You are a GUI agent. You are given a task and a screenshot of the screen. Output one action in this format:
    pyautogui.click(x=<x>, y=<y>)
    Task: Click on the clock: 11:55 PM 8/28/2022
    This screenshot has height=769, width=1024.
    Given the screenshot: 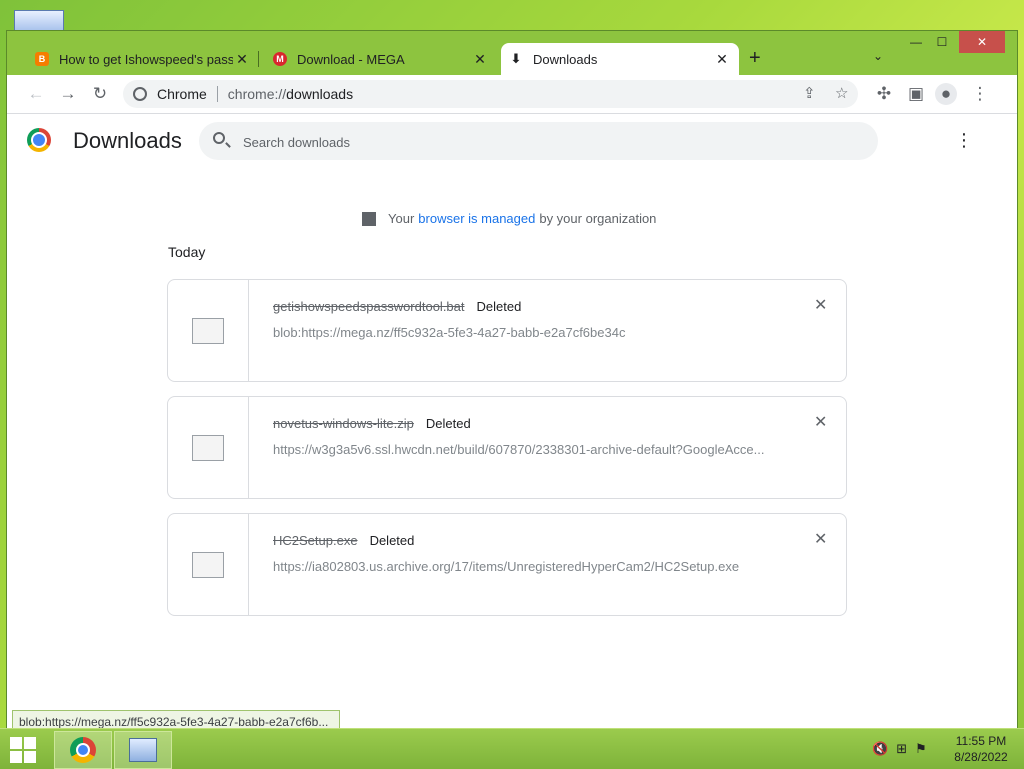 What is the action you would take?
    pyautogui.click(x=981, y=749)
    